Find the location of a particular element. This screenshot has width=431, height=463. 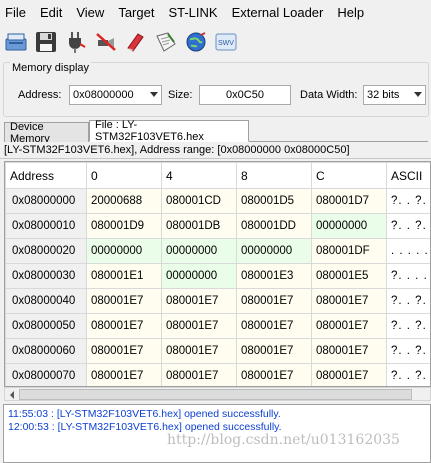

globe-icon is located at coordinates (196, 42).